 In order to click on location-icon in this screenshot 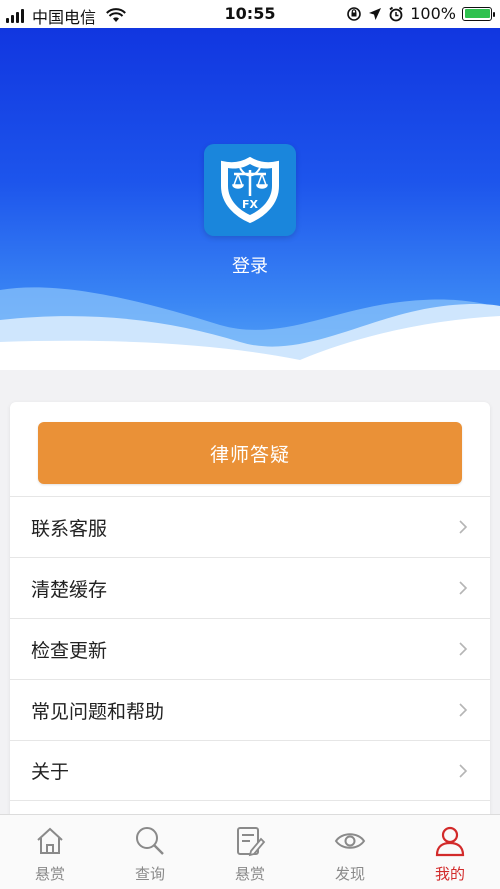, I will do `click(375, 13)`.